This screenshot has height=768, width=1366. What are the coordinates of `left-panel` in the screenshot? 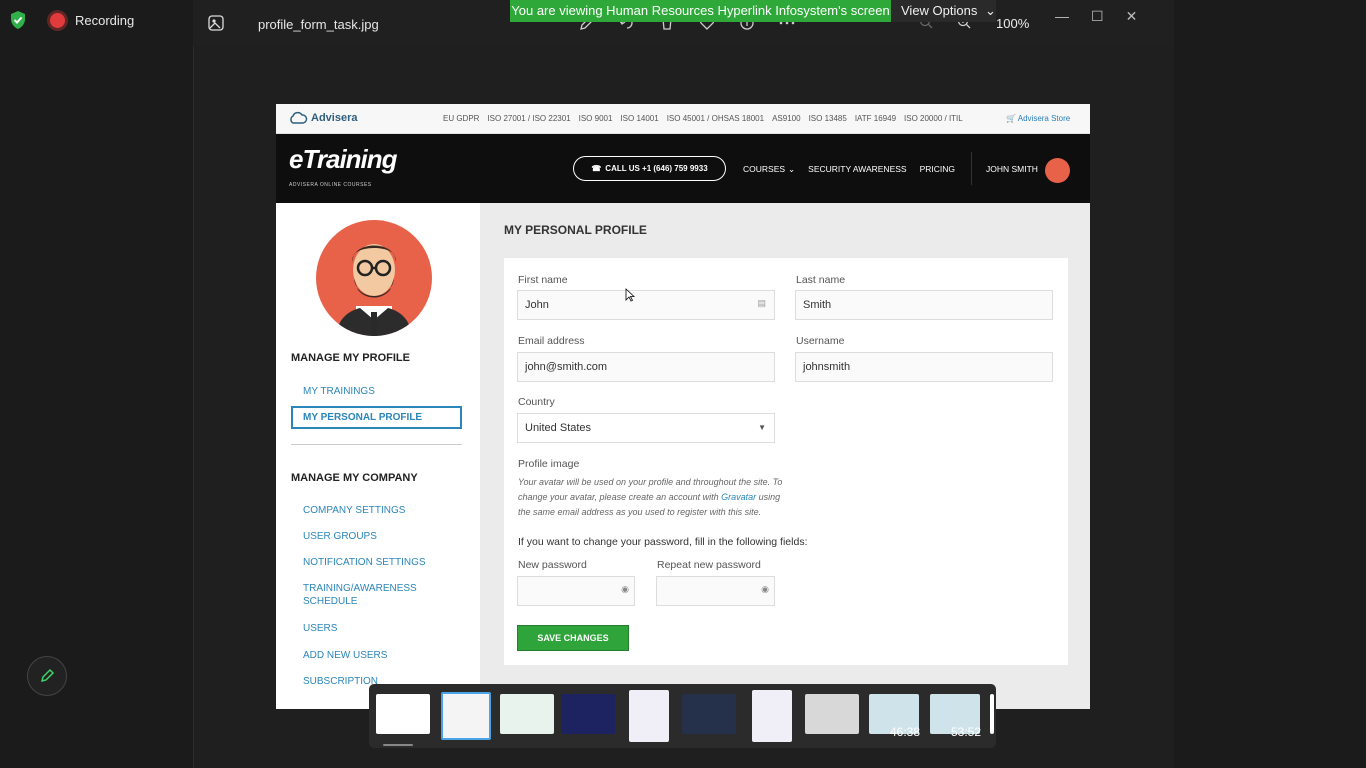 It's located at (96, 384).